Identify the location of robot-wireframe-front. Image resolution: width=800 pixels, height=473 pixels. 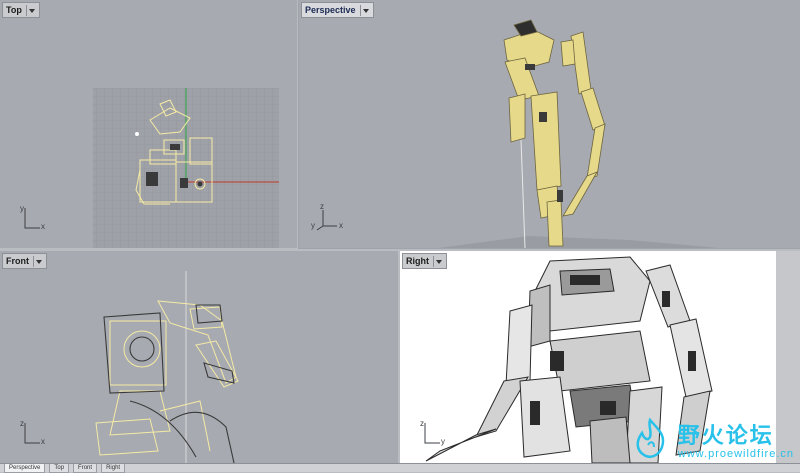
(167, 378).